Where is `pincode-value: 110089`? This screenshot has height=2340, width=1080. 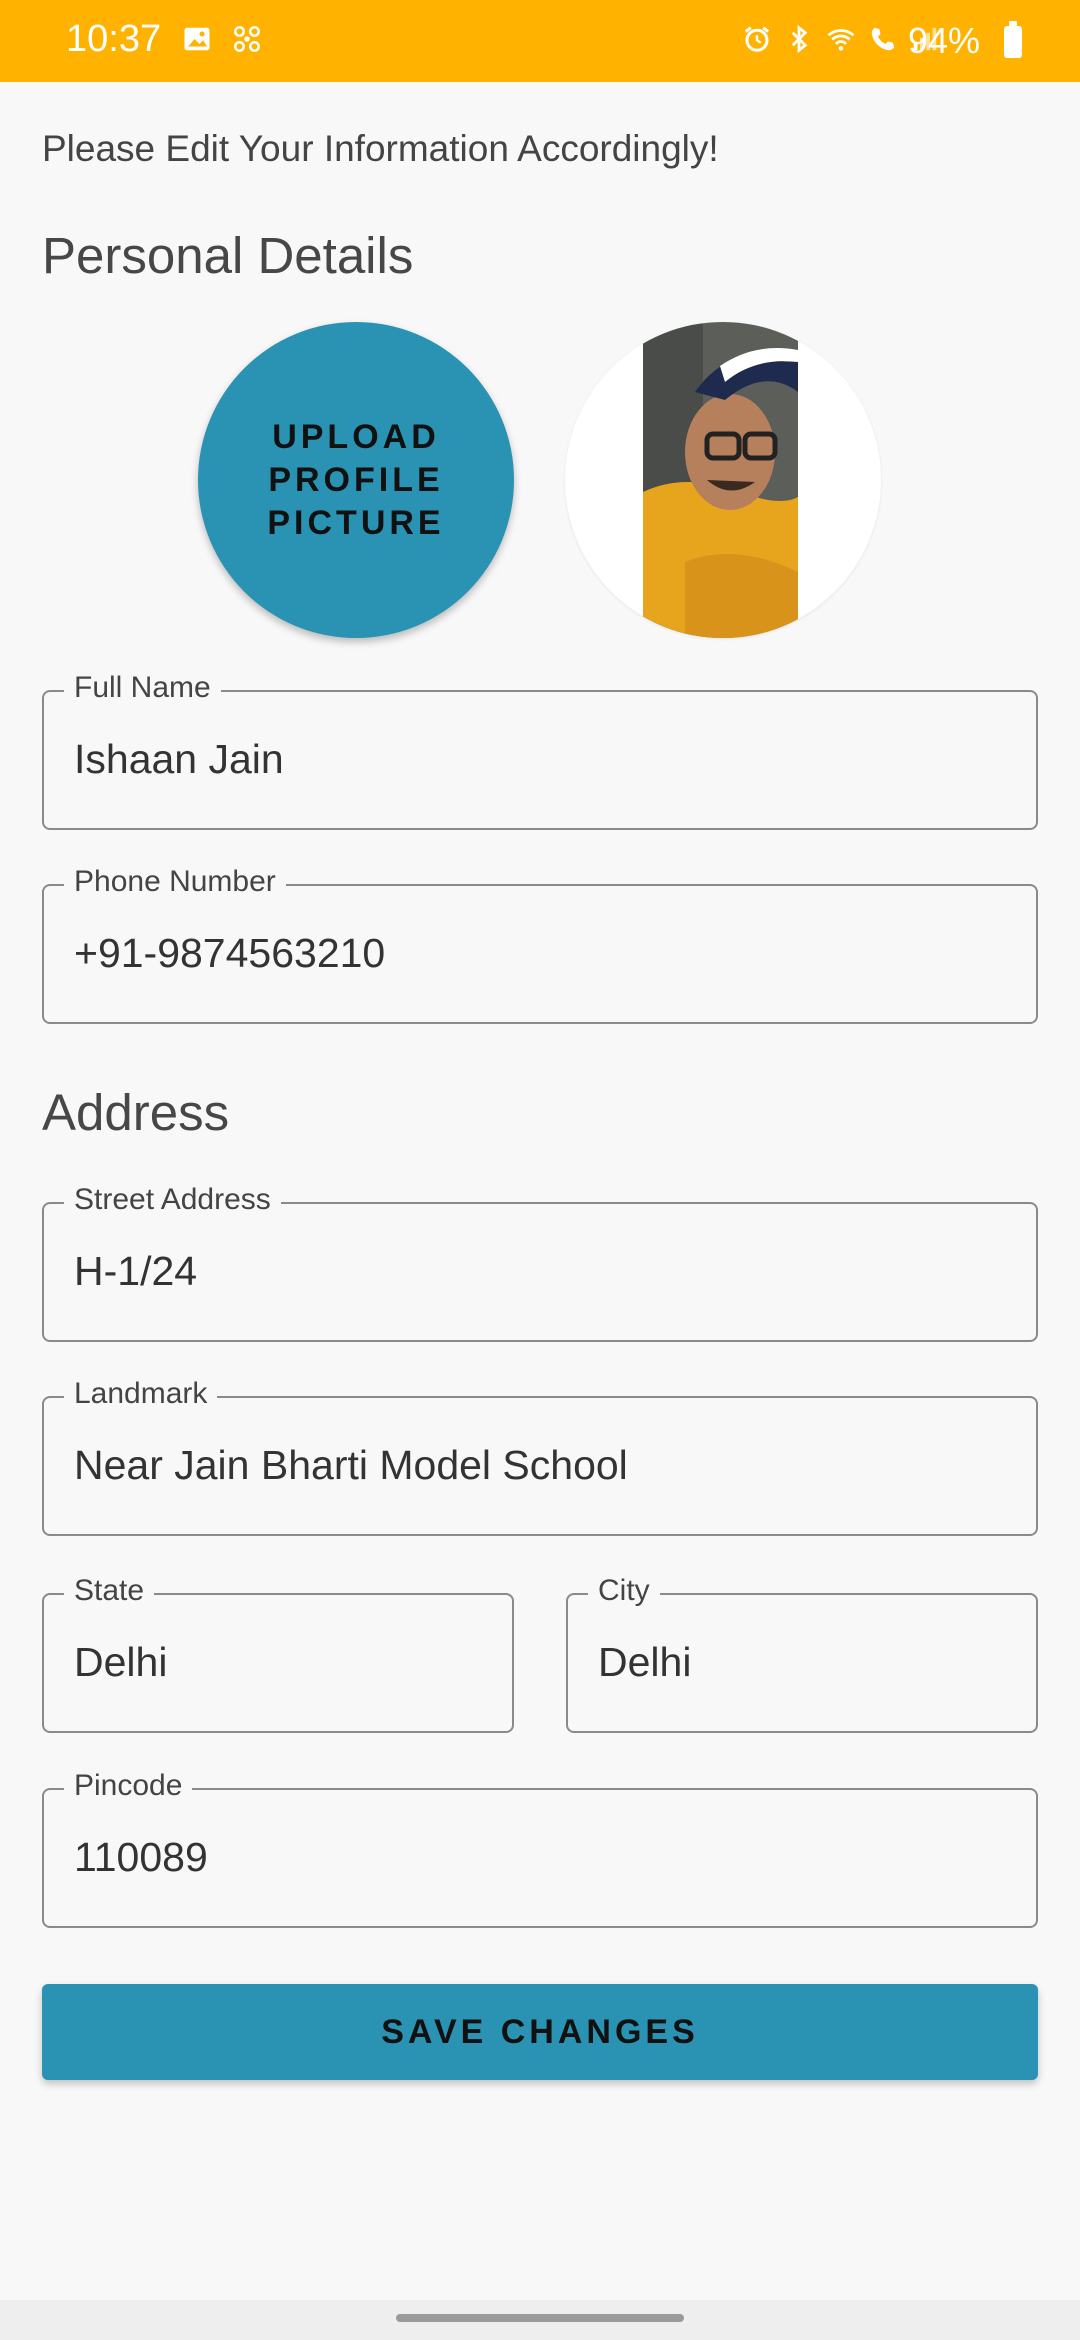 pincode-value: 110089 is located at coordinates (141, 1857).